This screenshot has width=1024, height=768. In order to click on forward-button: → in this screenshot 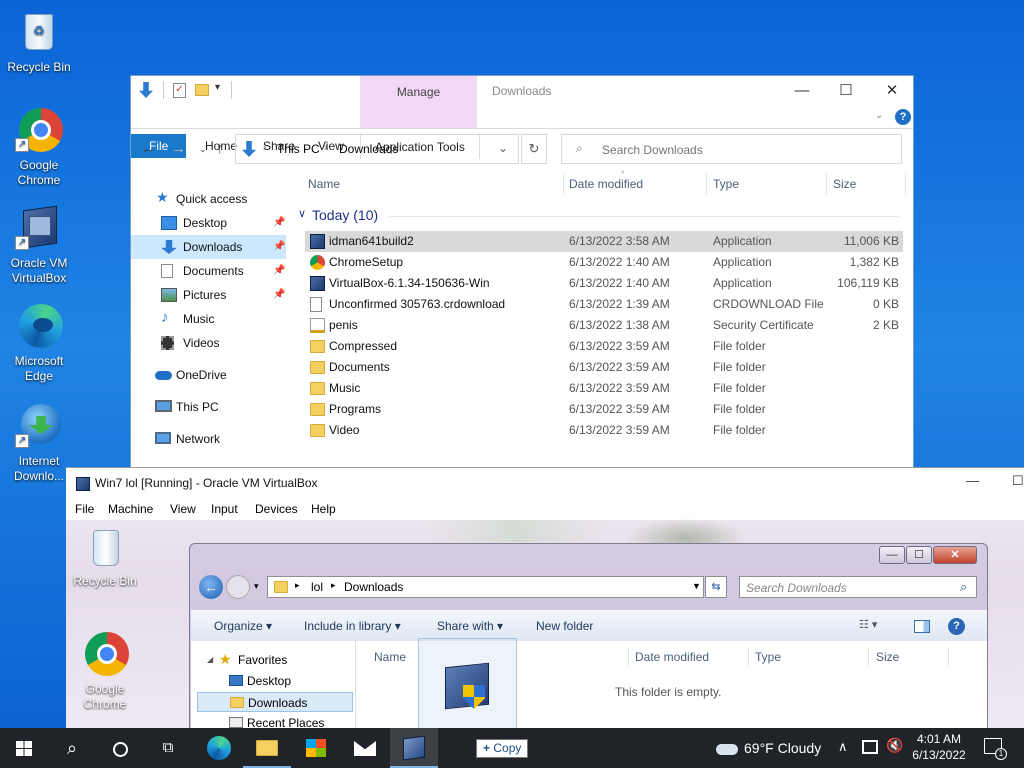, I will do `click(178, 148)`.